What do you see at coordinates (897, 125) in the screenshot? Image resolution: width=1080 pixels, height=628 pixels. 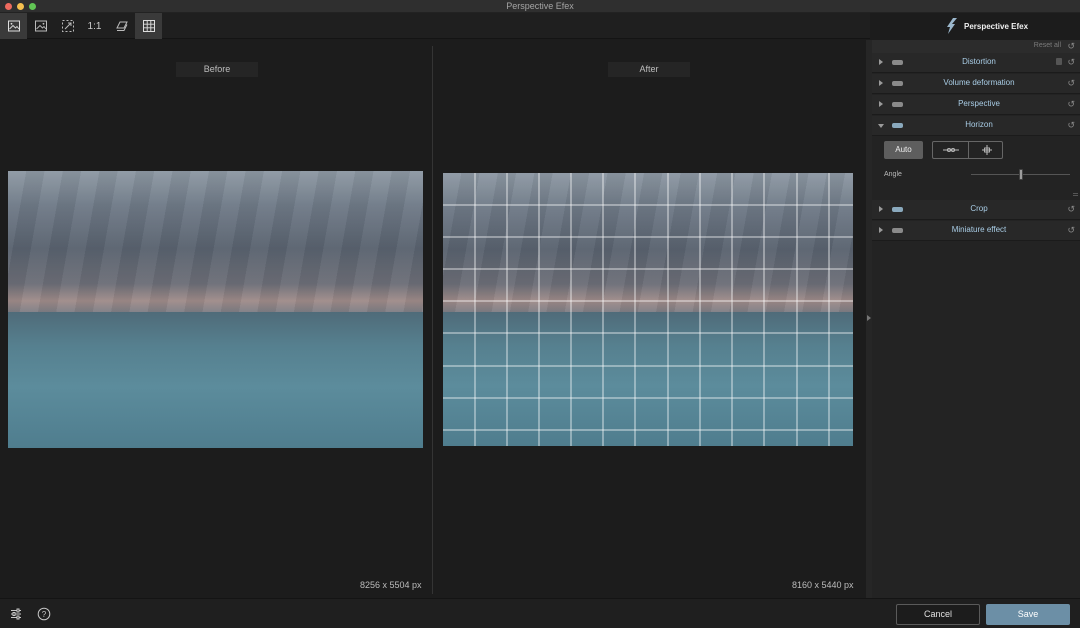 I see `horizon-toggle` at bounding box center [897, 125].